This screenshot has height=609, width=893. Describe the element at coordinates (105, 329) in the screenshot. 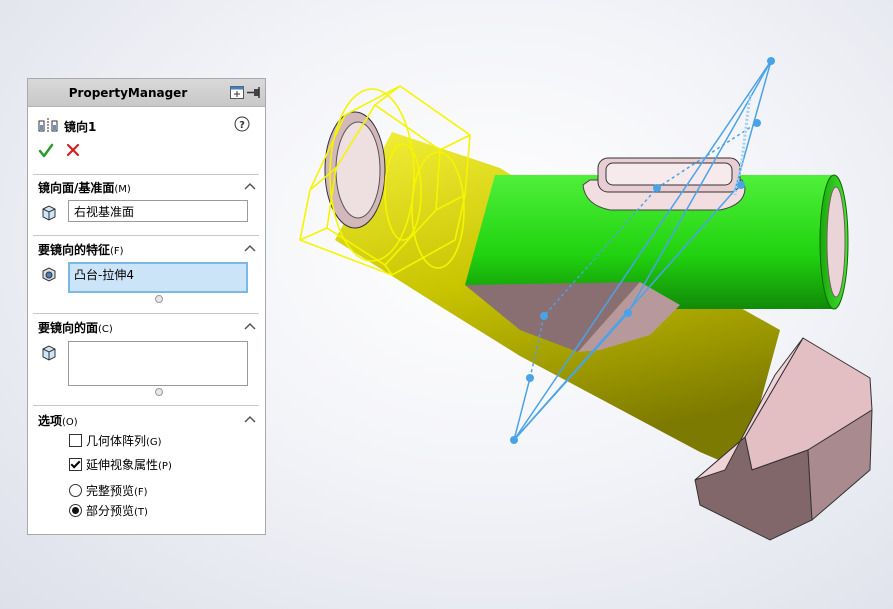

I see `faces-to-mirror-shortcut: (C)` at that location.